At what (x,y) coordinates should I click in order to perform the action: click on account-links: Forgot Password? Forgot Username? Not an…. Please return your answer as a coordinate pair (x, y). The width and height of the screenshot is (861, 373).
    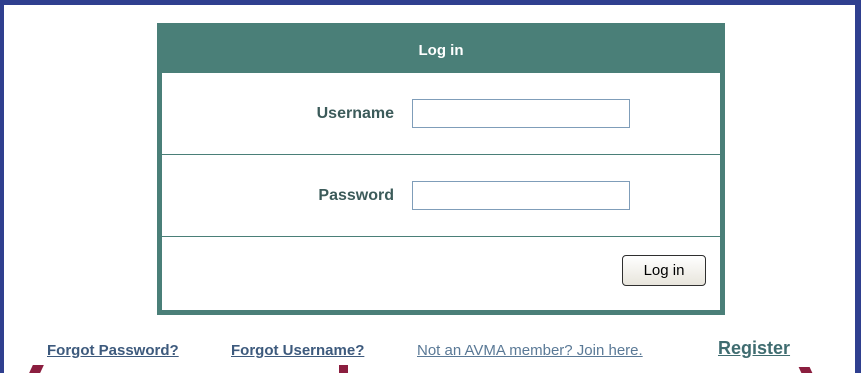
    Looking at the image, I should click on (430, 350).